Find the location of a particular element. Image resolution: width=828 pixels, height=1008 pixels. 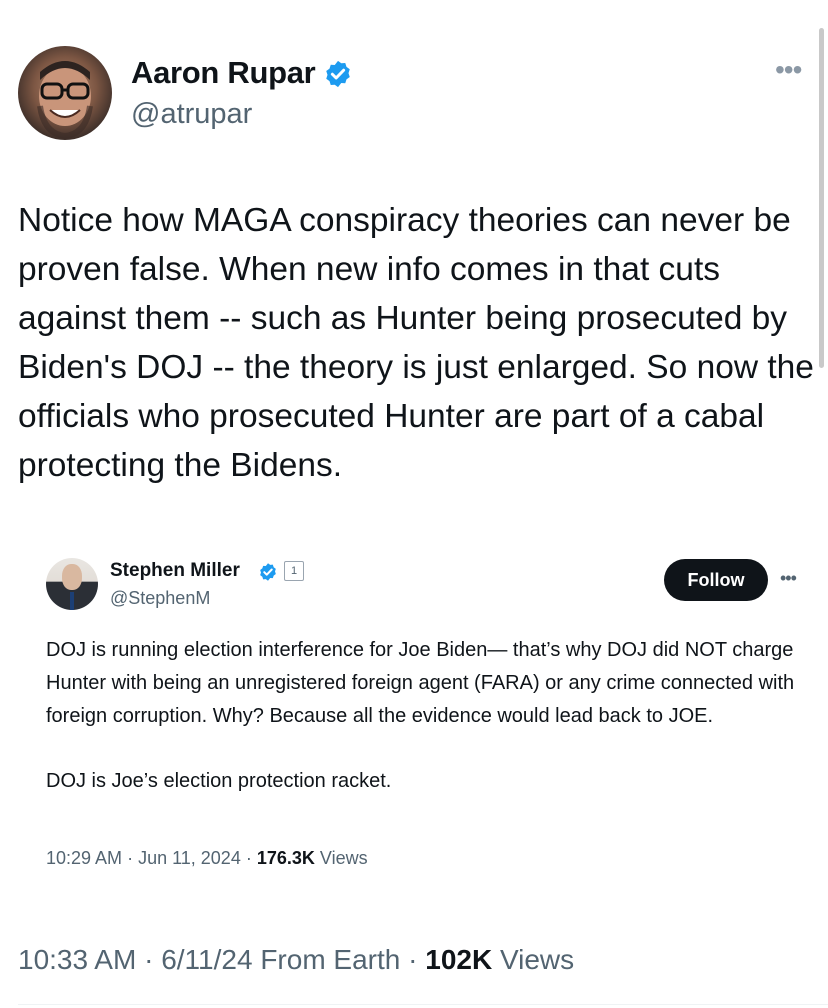

quoted-time: 10:29 AM is located at coordinates (84, 858).